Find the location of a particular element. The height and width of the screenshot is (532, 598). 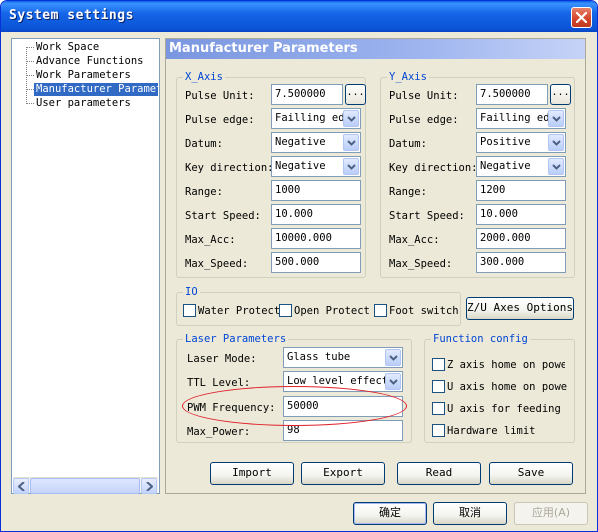

arrow-left-icon is located at coordinates (21, 486).